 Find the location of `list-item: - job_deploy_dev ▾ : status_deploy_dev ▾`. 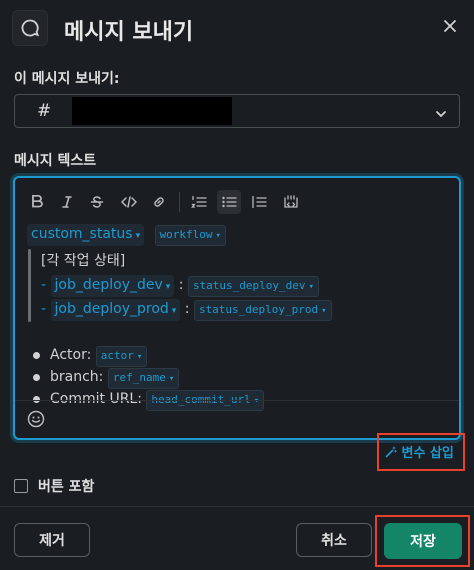

list-item: - job_deploy_dev ▾ : status_deploy_dev ▾ is located at coordinates (180, 286).